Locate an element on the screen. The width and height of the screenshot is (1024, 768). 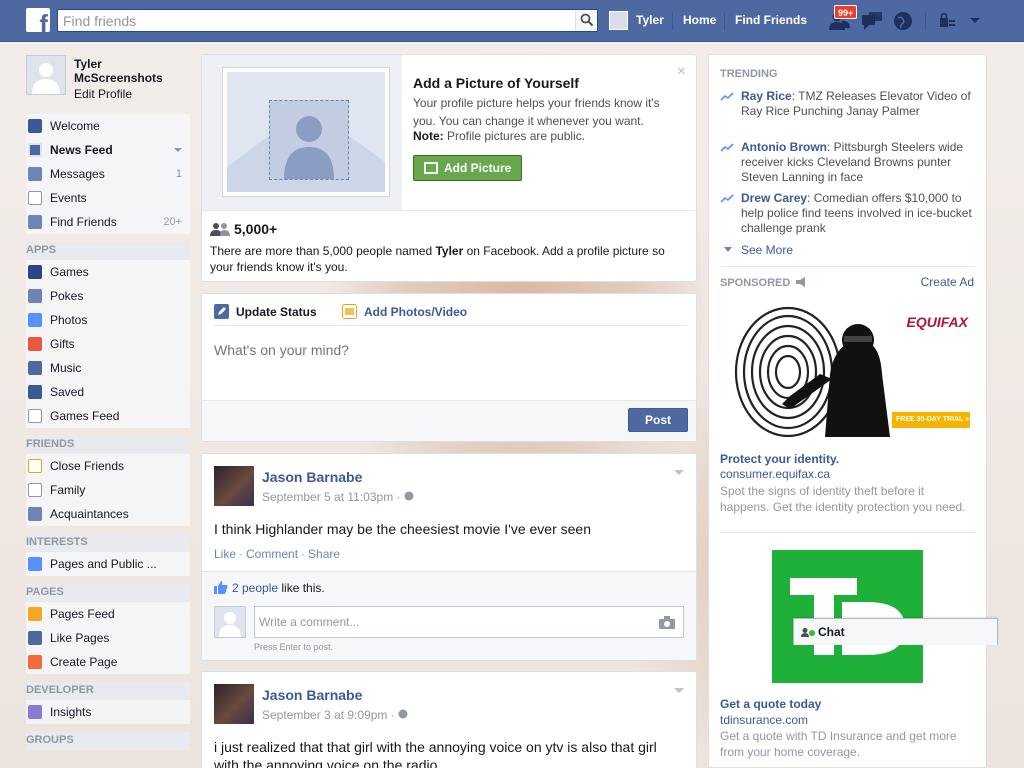
sidebar-item-pokes: Pokes is located at coordinates (108, 296).